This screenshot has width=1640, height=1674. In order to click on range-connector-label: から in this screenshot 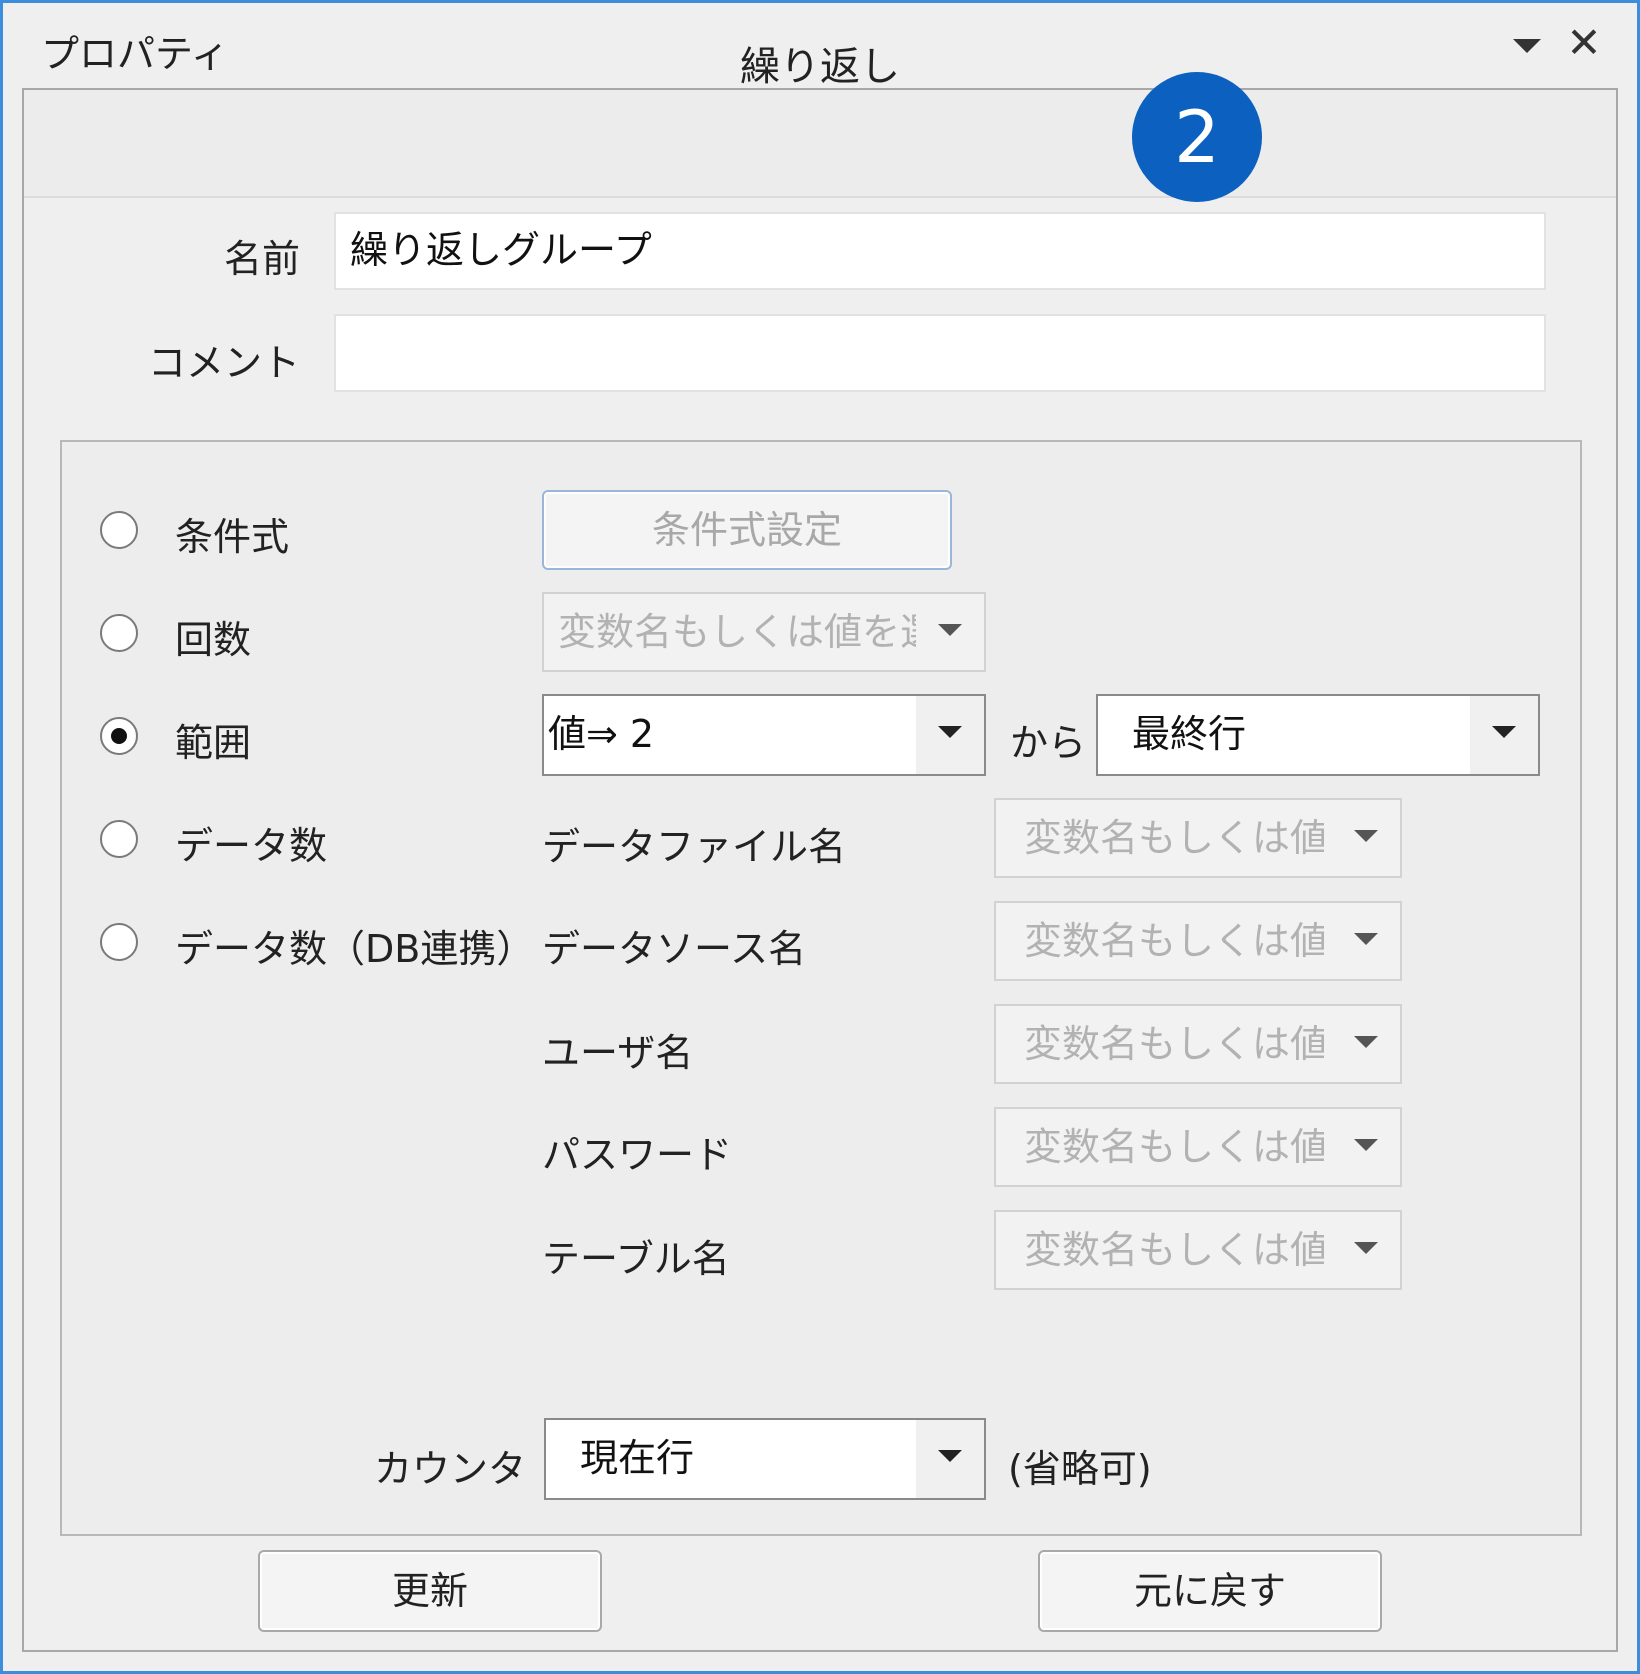, I will do `click(1048, 743)`.